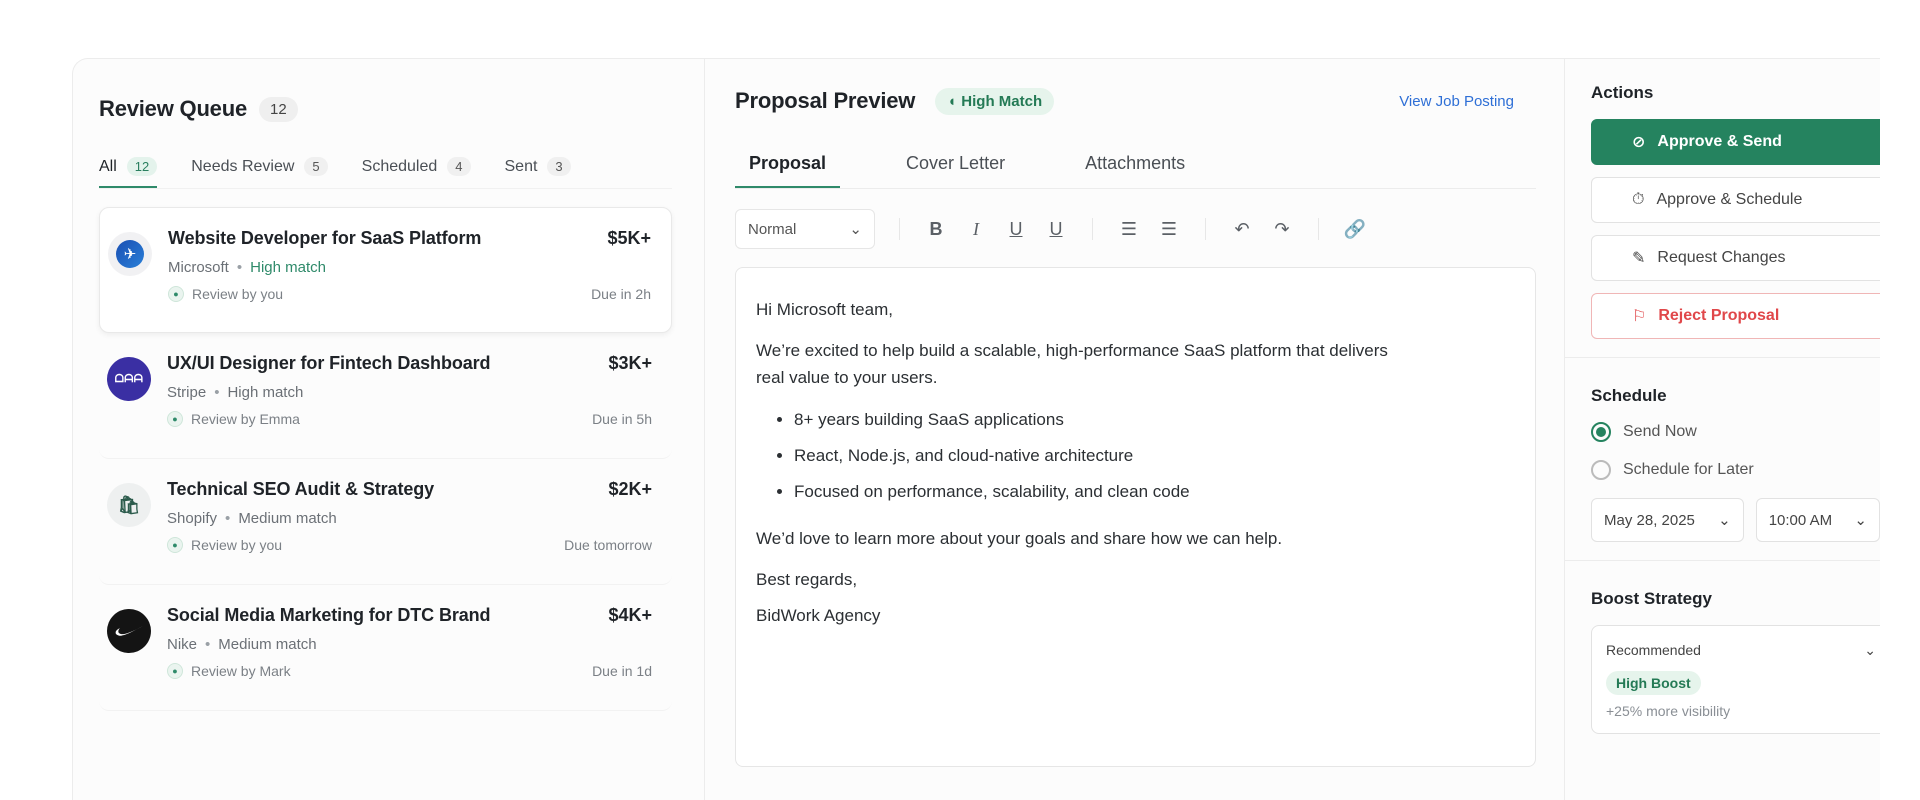 The image size is (1920, 800). I want to click on company-name: Shopify, so click(192, 518).